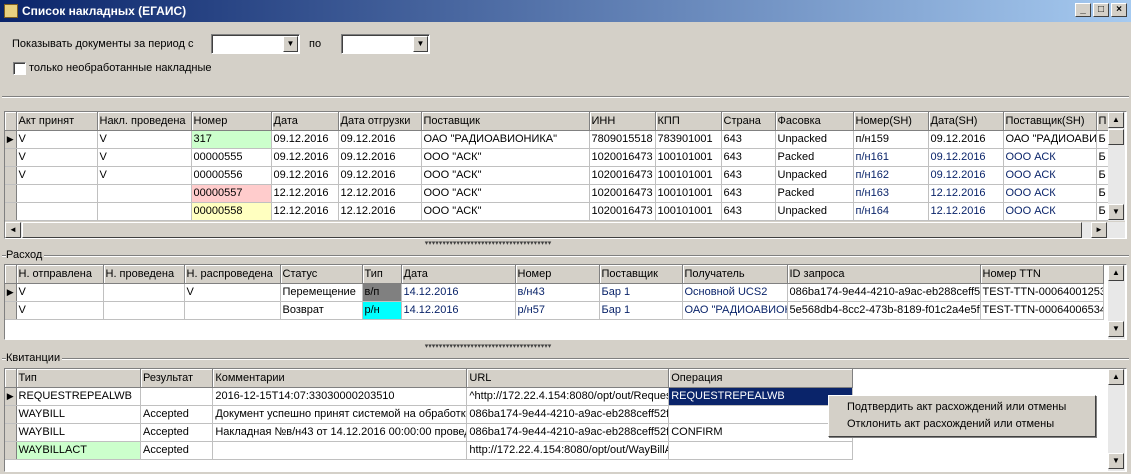 Image resolution: width=1131 pixels, height=474 pixels. I want to click on table-cell: п/н163, so click(891, 193).